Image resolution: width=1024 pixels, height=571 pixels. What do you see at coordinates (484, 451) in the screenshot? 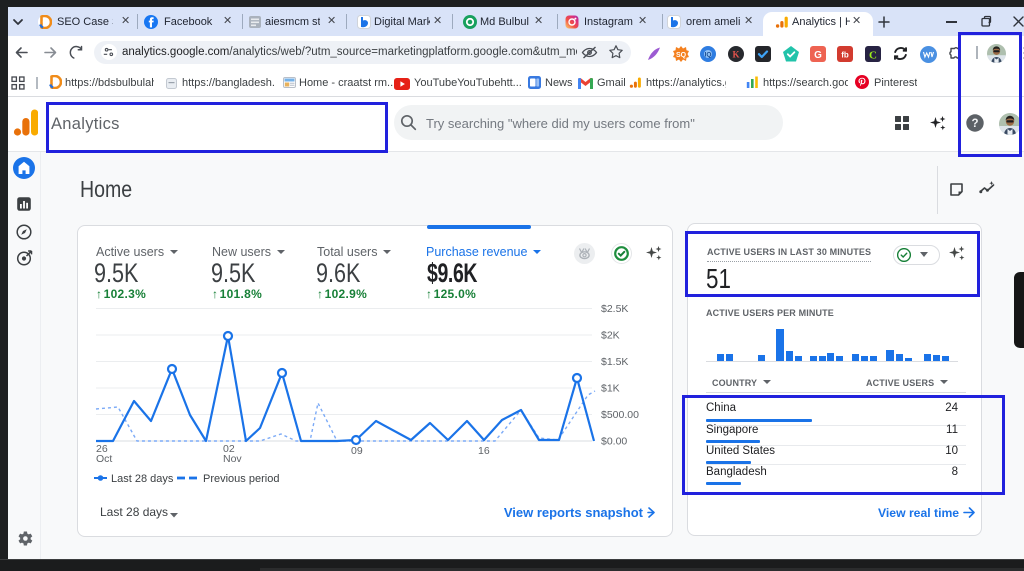
I see `svg-text: 16` at bounding box center [484, 451].